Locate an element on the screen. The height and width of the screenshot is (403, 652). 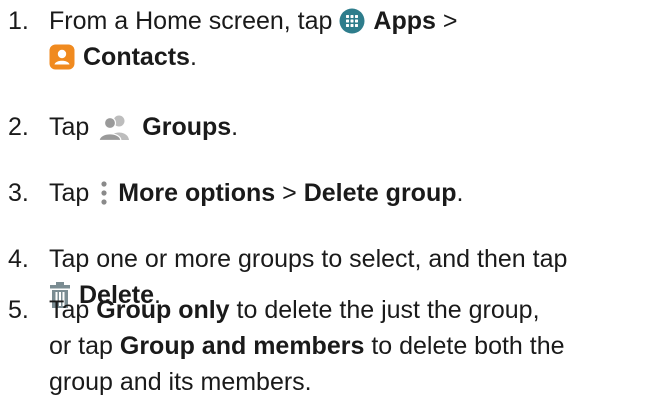
step-line: Tap Groups. is located at coordinates (350, 127).